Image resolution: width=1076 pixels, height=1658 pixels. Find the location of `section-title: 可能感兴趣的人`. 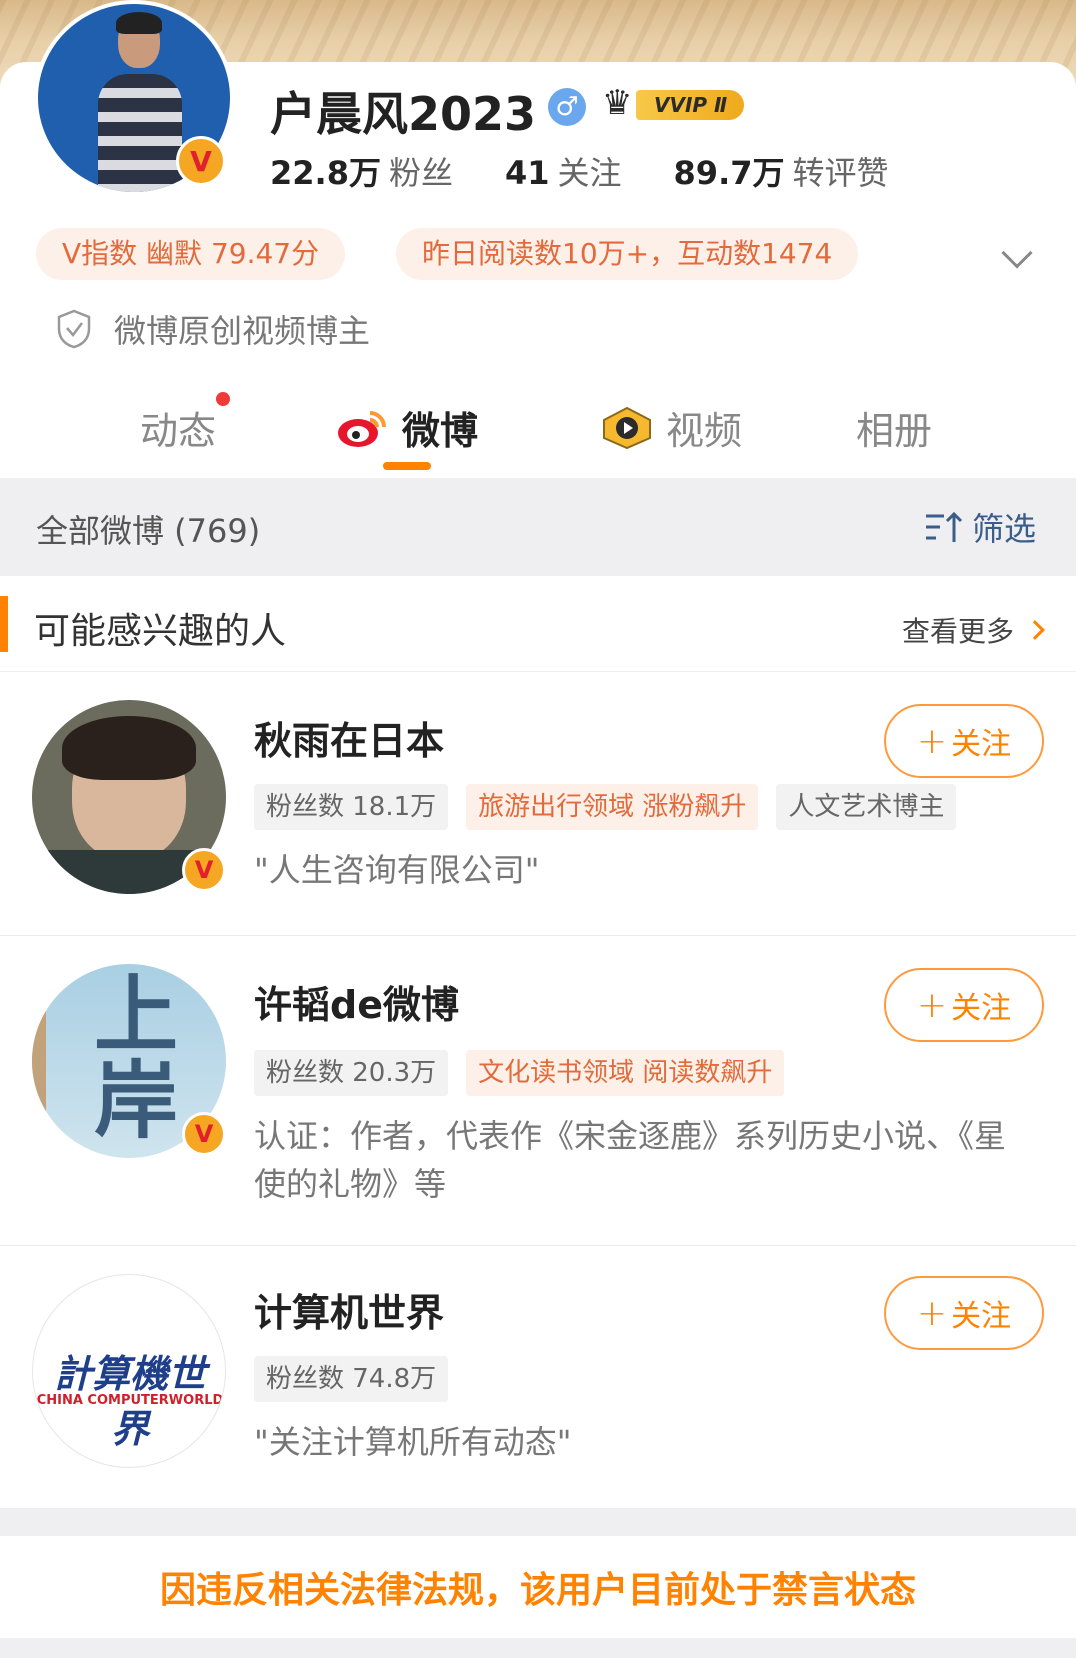

section-title: 可能感兴趣的人 is located at coordinates (160, 631).